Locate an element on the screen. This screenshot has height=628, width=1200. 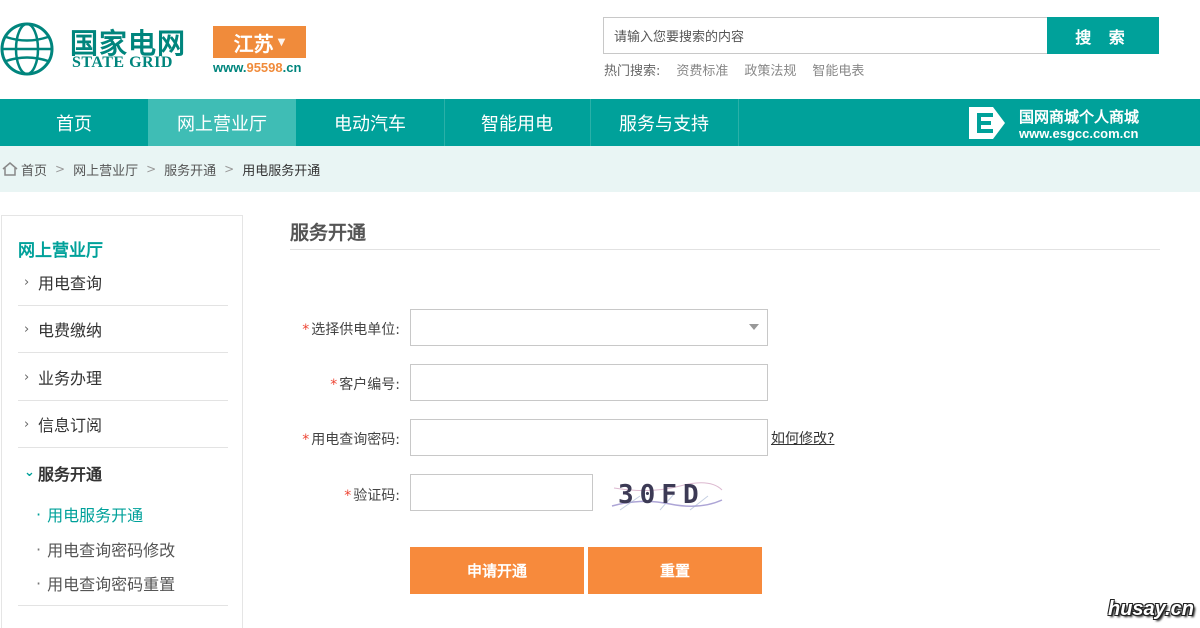
nav-item-online-hall: 网上营业厅 is located at coordinates (222, 122).